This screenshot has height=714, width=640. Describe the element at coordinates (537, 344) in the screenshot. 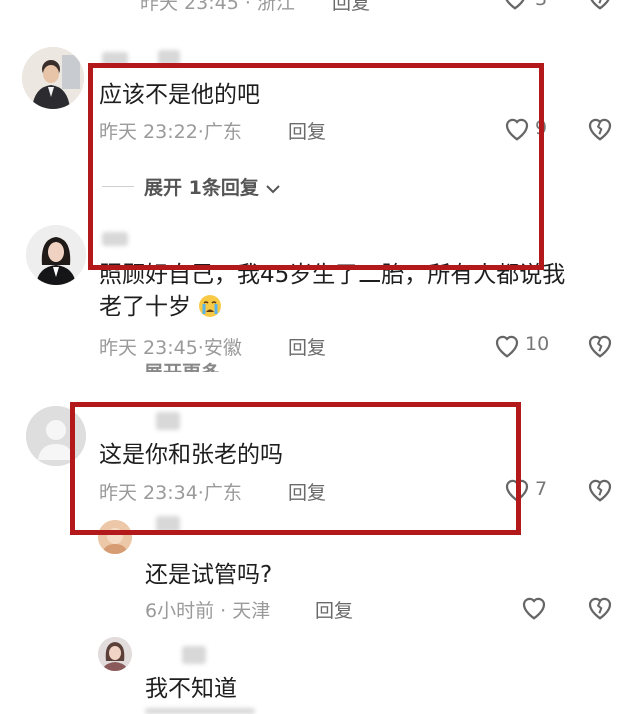

I see `comment-2-like-count: 10` at that location.